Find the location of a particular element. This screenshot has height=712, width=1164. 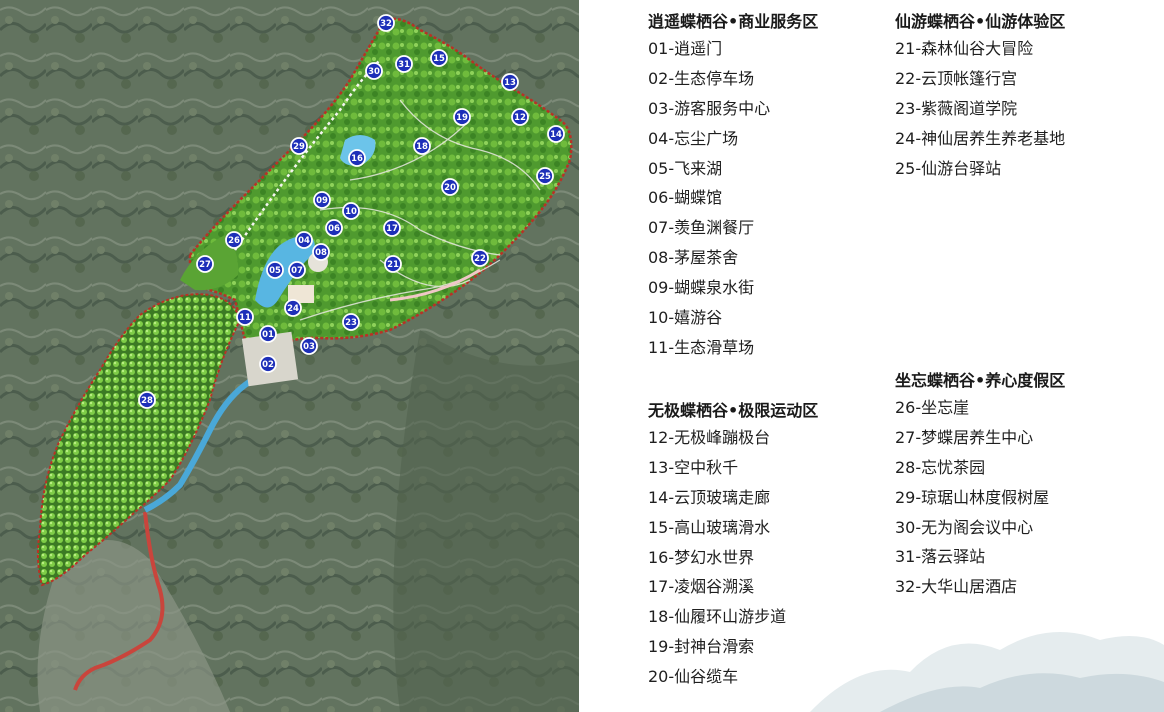

legend-item: 14-云顶玻璃走廊 is located at coordinates (709, 497).